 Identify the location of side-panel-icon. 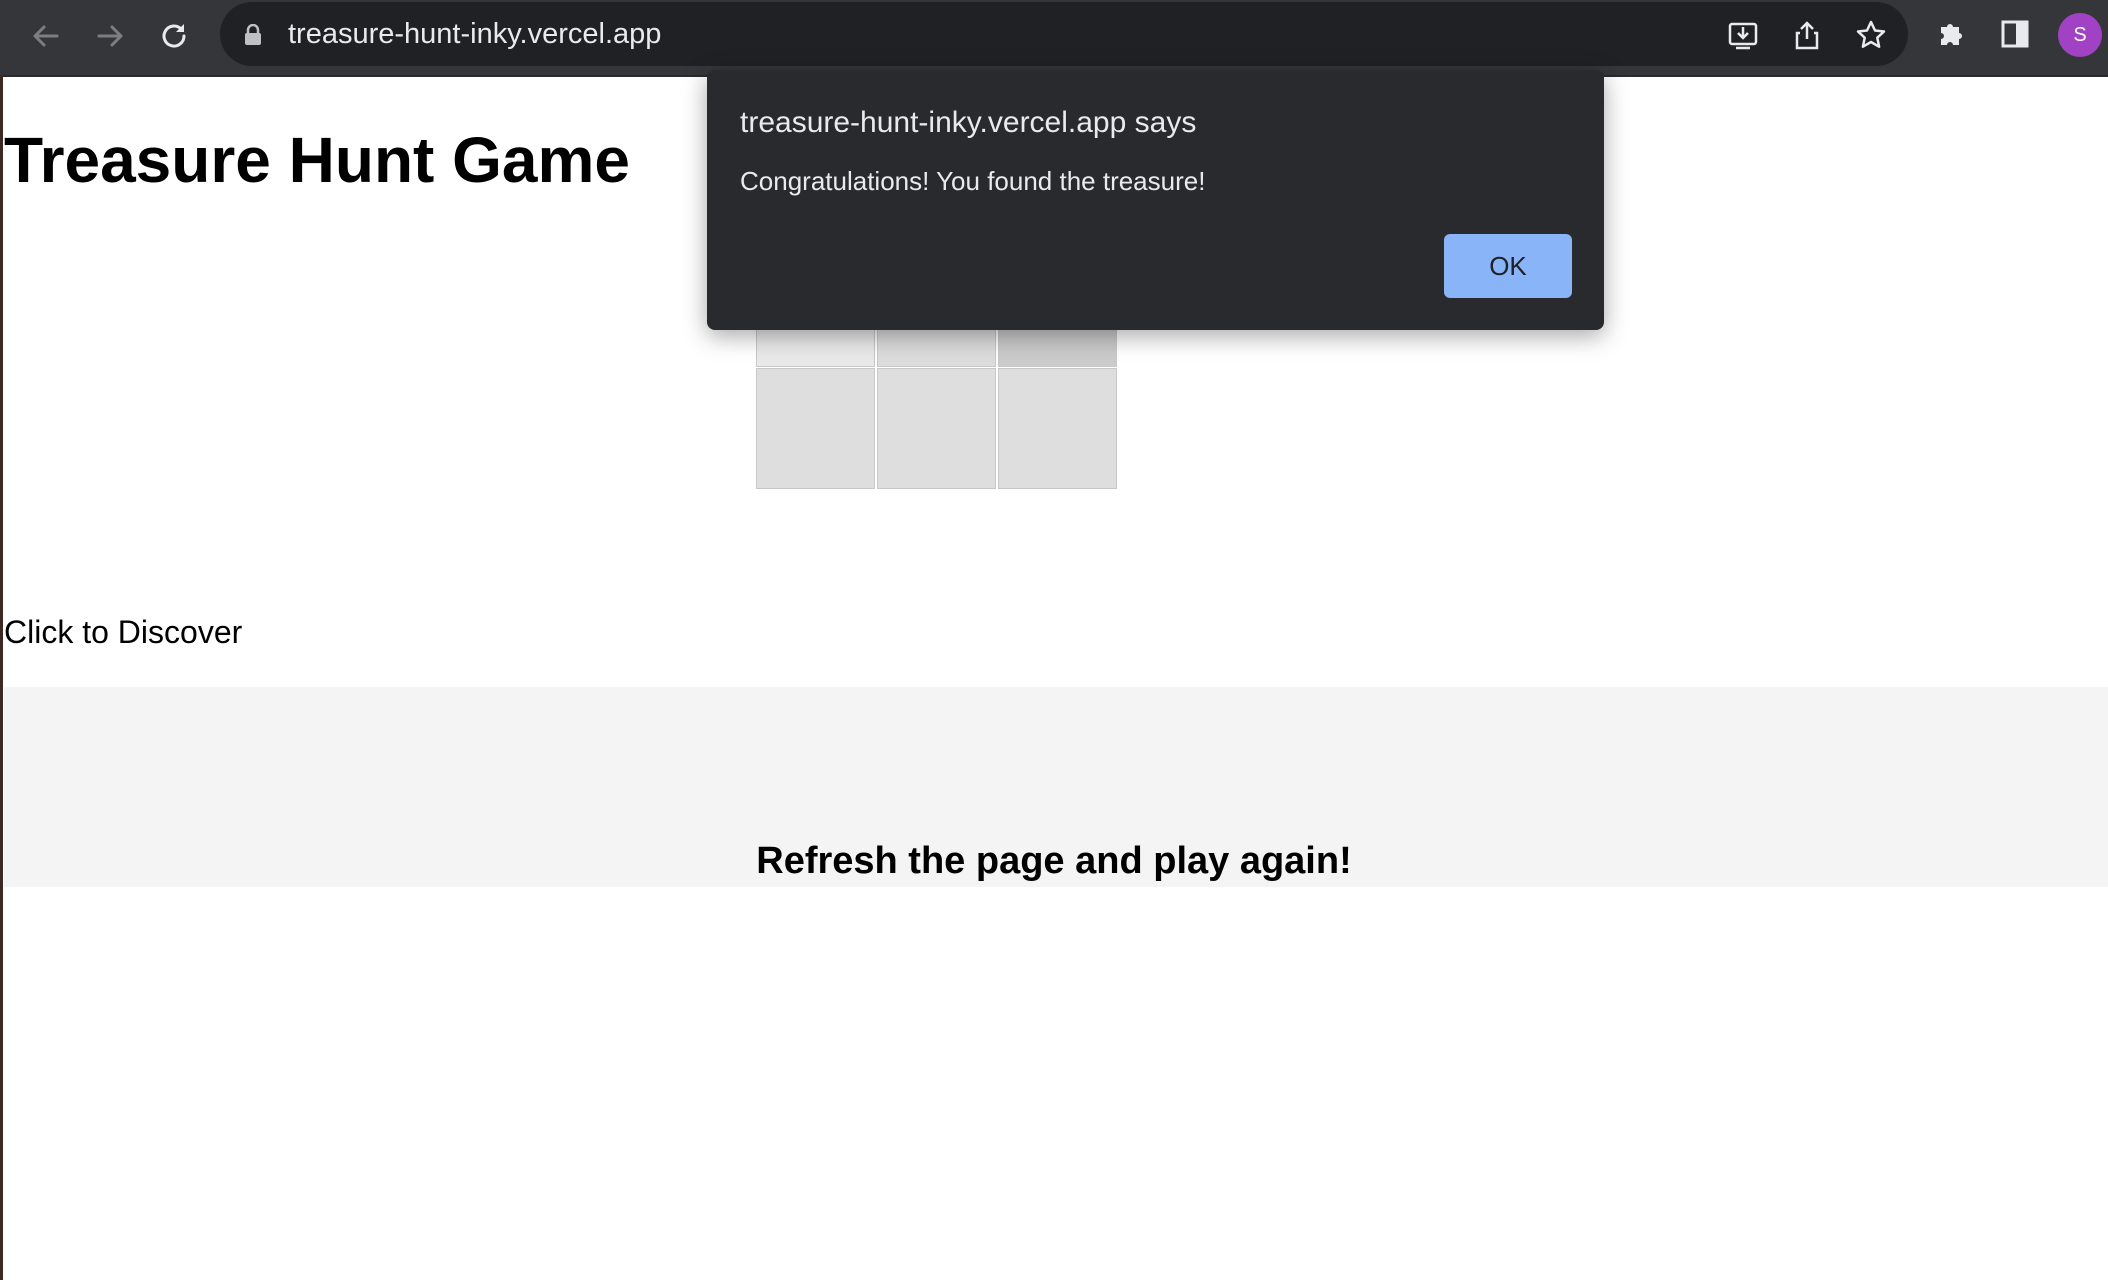
(2015, 34).